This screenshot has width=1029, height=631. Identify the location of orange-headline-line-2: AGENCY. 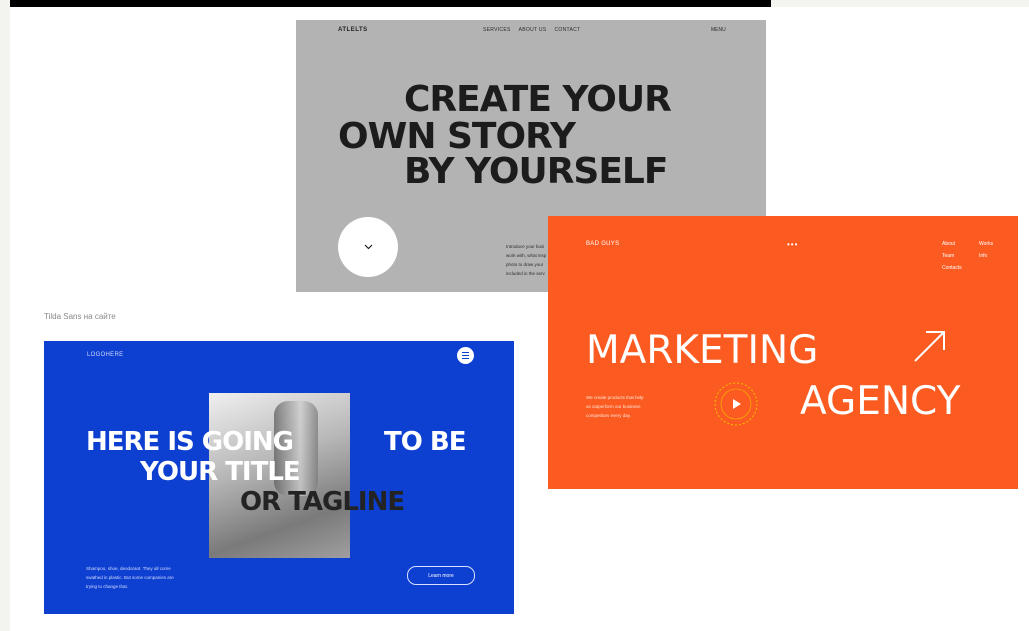
(880, 401).